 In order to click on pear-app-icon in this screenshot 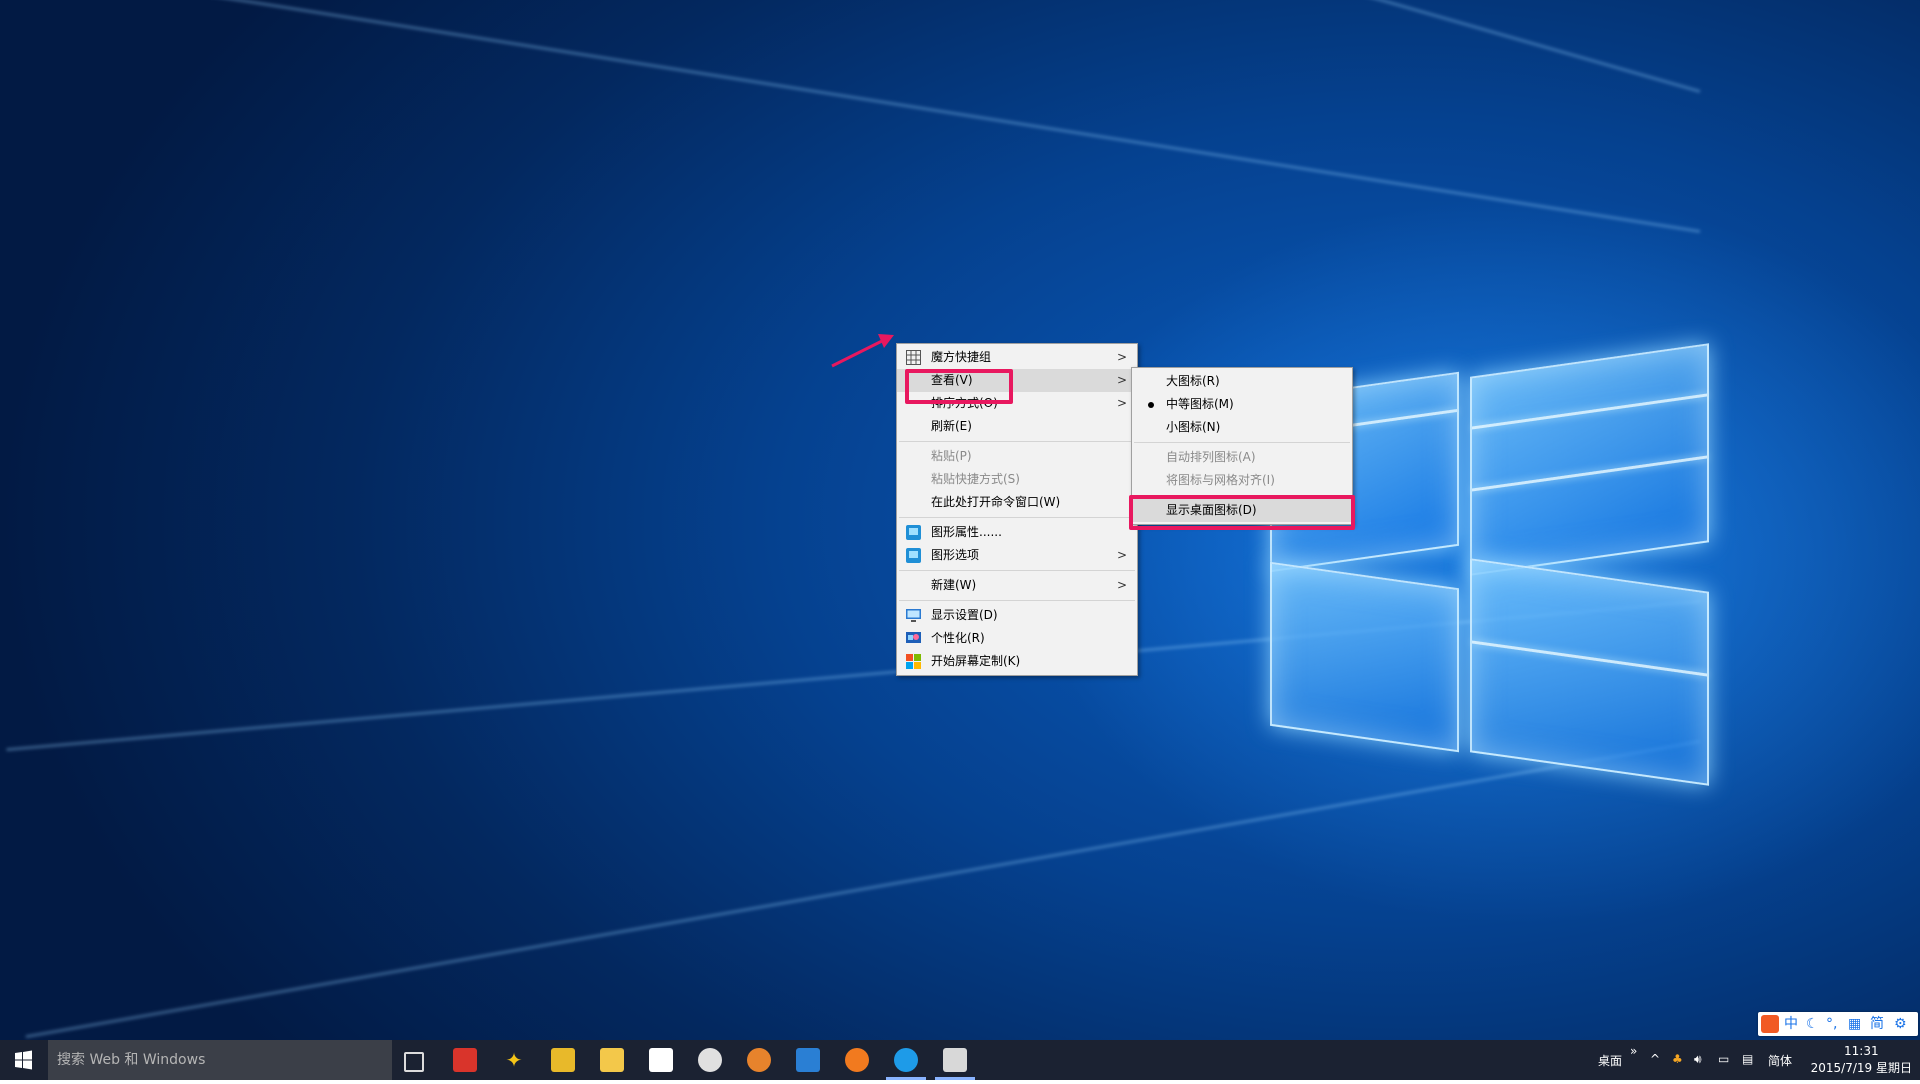, I will do `click(759, 1060)`.